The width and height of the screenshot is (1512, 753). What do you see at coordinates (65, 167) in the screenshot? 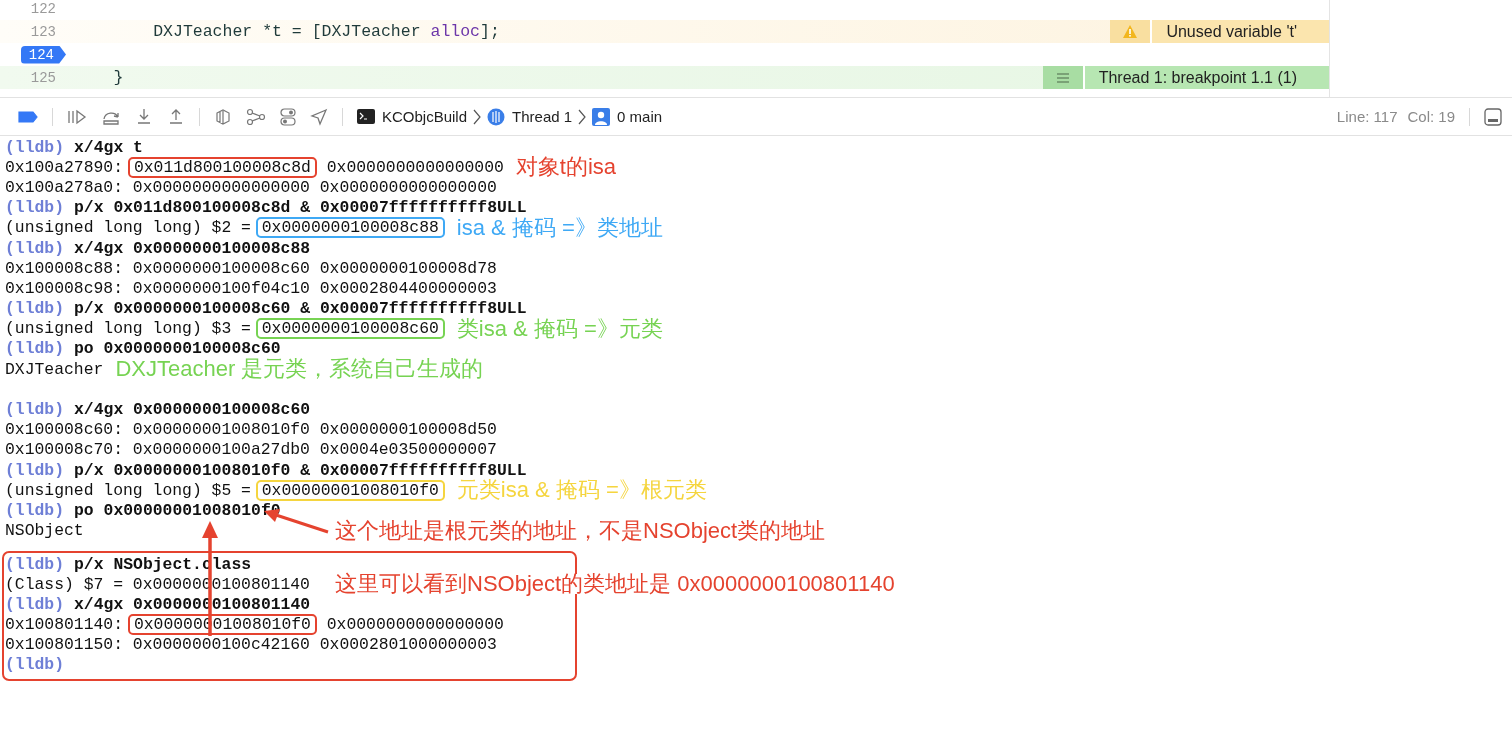
I see `console-output: 0x100a27890:` at bounding box center [65, 167].